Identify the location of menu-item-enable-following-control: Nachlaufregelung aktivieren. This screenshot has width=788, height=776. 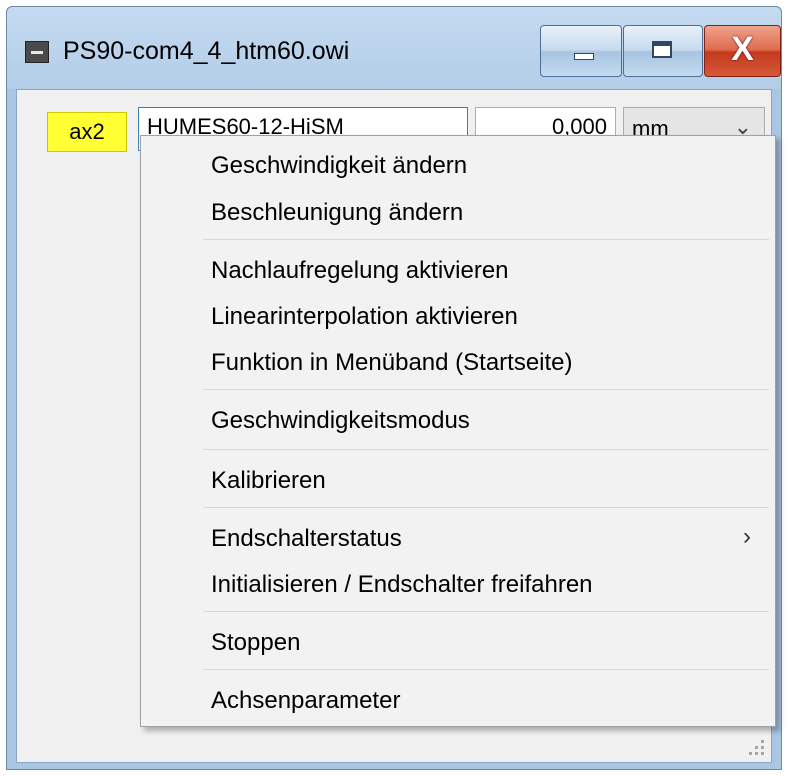
(458, 271).